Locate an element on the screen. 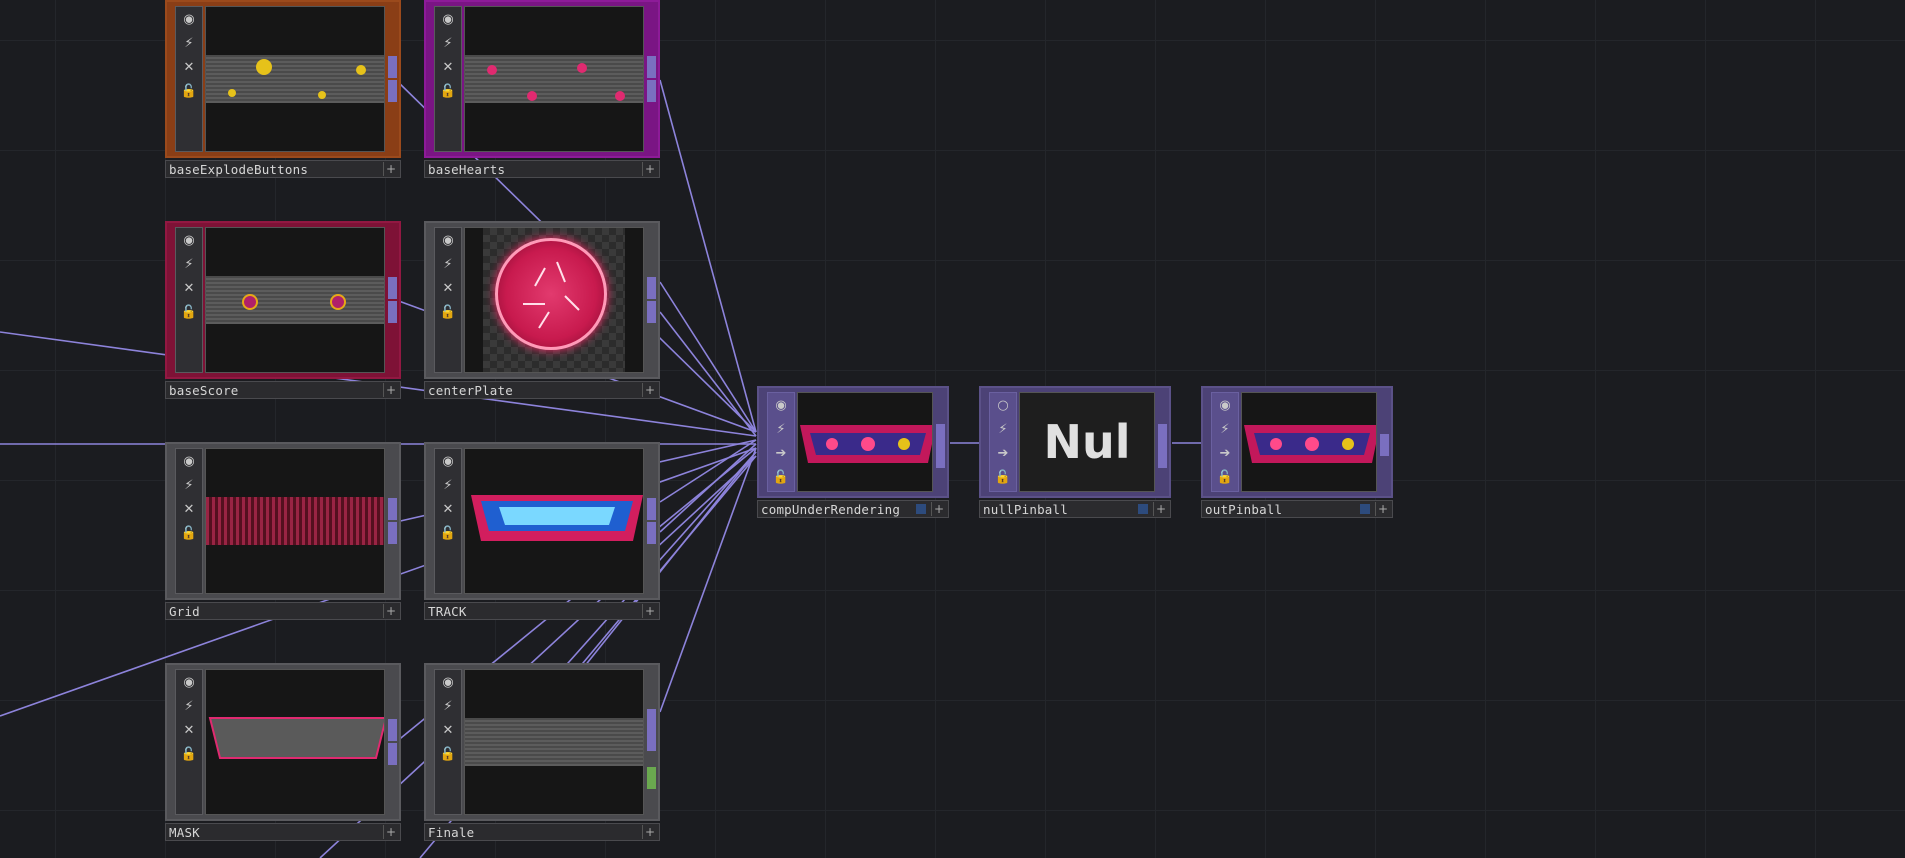 The width and height of the screenshot is (1905, 858). node-baseExplodeButtons: ◉ ⚡ ✕ 🔓 baseExplodeButtons + is located at coordinates (283, 90).